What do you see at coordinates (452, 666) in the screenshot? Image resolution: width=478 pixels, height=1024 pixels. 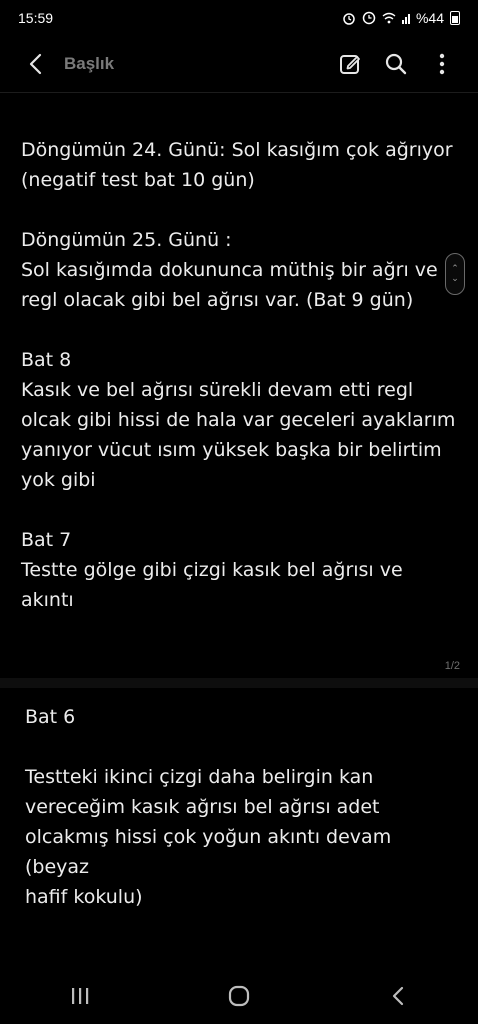 I see `page-indicator: 1/2` at bounding box center [452, 666].